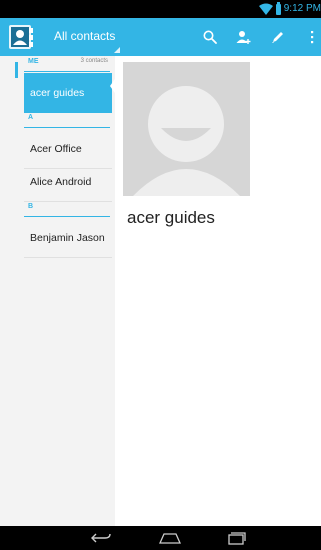 The width and height of the screenshot is (321, 550). I want to click on section-letter: A, so click(31, 117).